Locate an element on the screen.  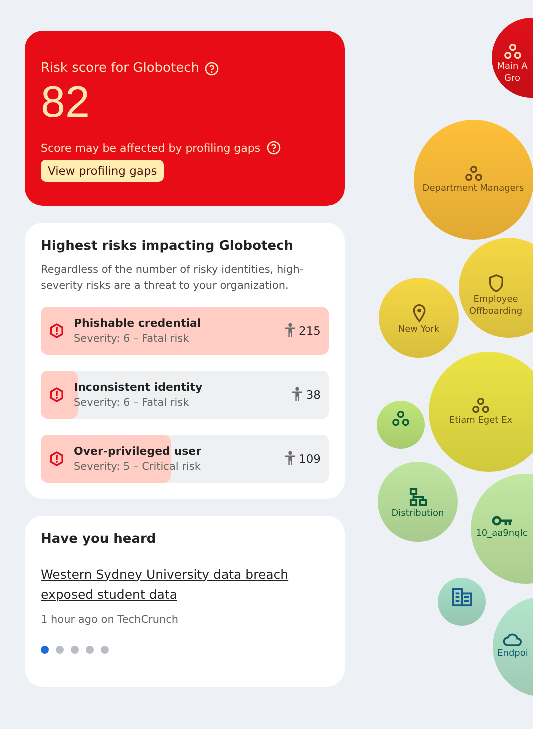
bubble-label: New York is located at coordinates (419, 330).